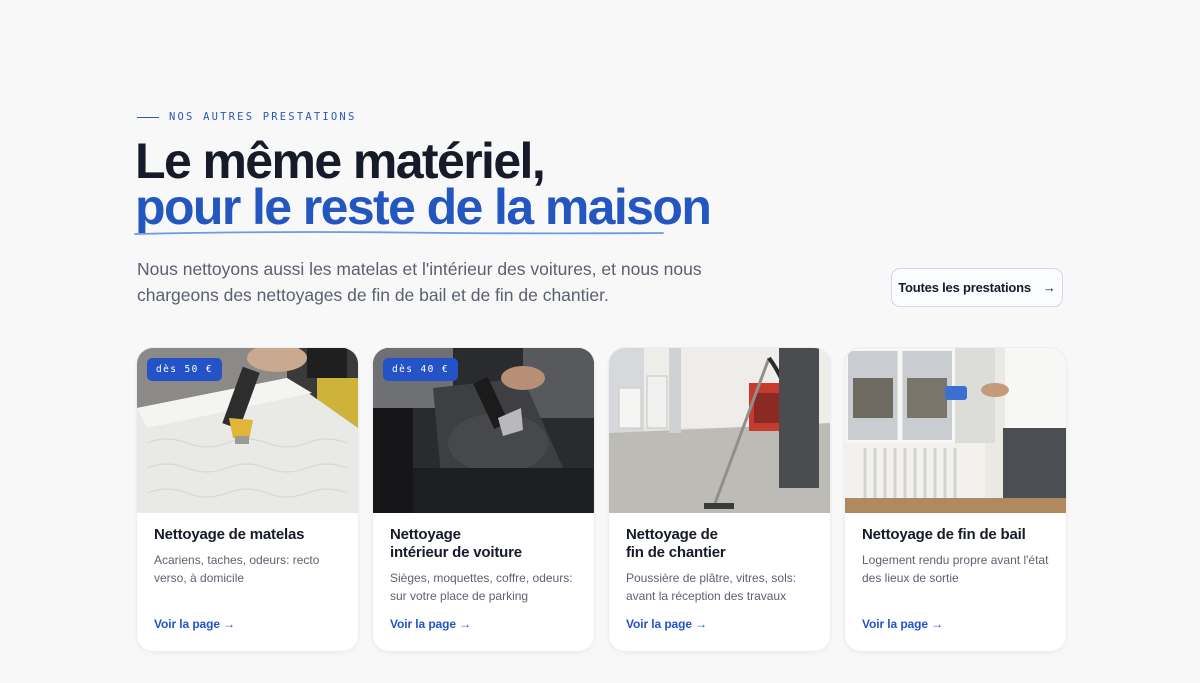 The image size is (1200, 683). I want to click on all-services-button: Toutes les prestations →, so click(977, 287).